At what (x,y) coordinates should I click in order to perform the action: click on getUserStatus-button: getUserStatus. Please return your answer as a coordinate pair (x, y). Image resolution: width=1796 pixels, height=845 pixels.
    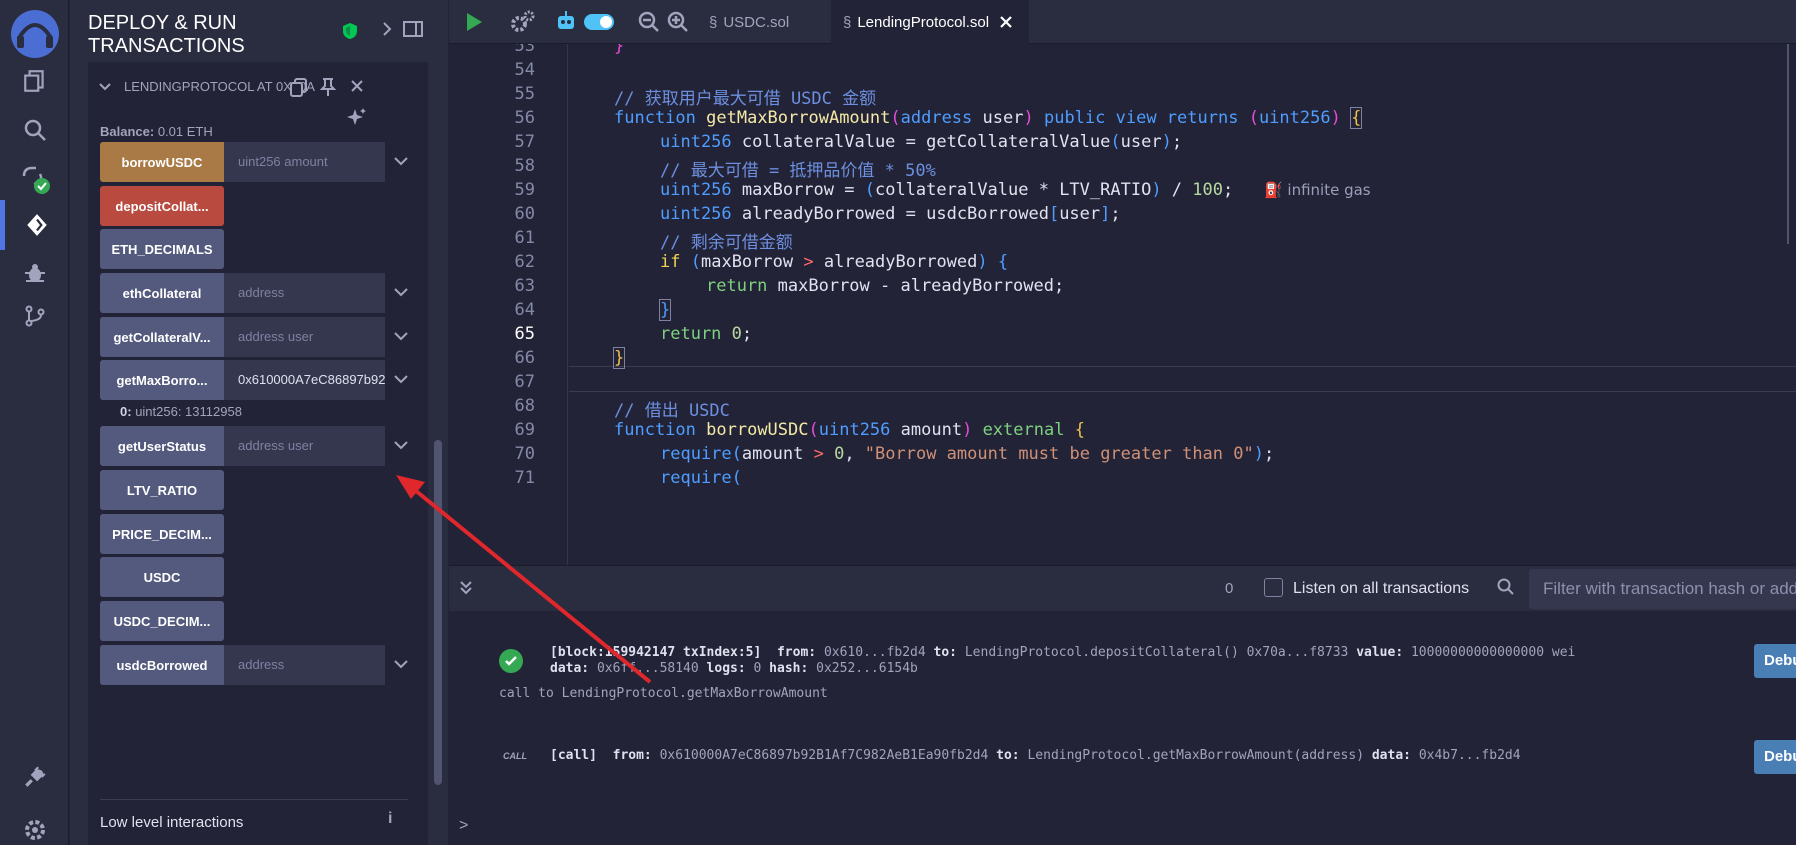
    Looking at the image, I should click on (162, 446).